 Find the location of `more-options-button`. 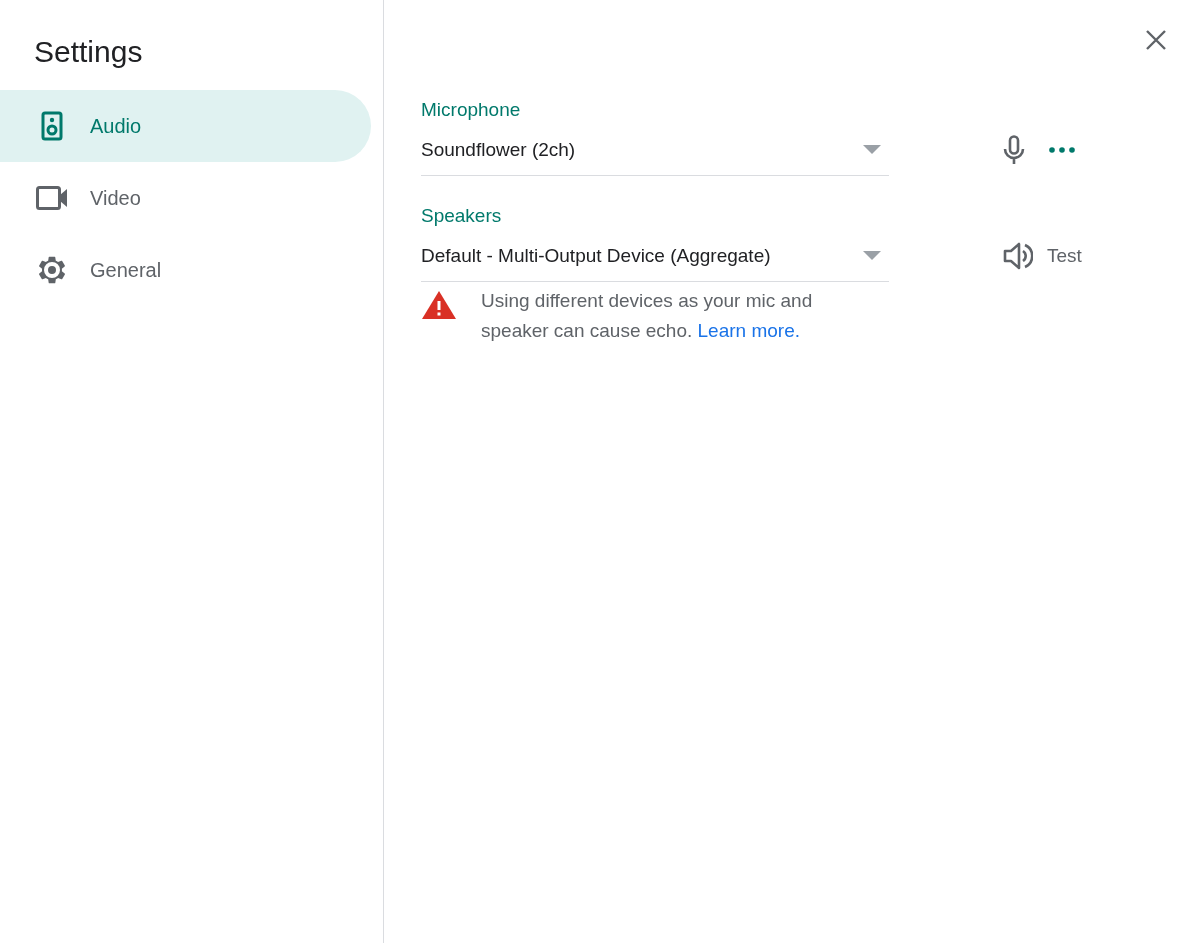

more-options-button is located at coordinates (1062, 150).